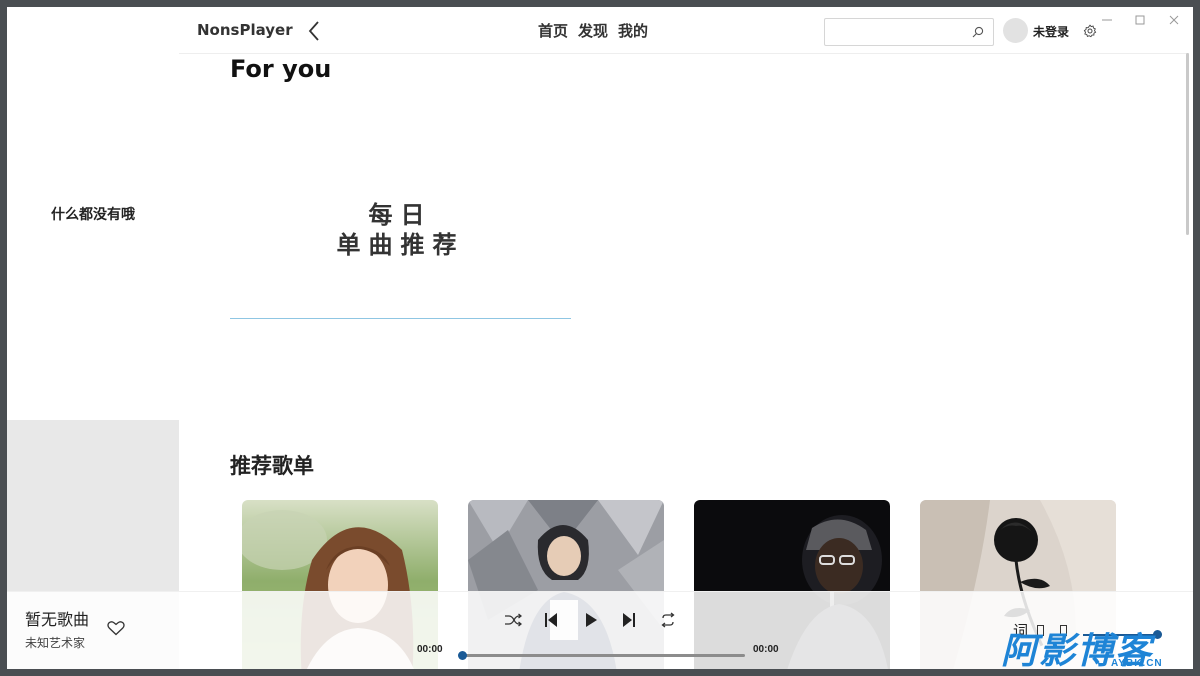 This screenshot has height=676, width=1200. I want to click on chevron-left-icon, so click(313, 31).